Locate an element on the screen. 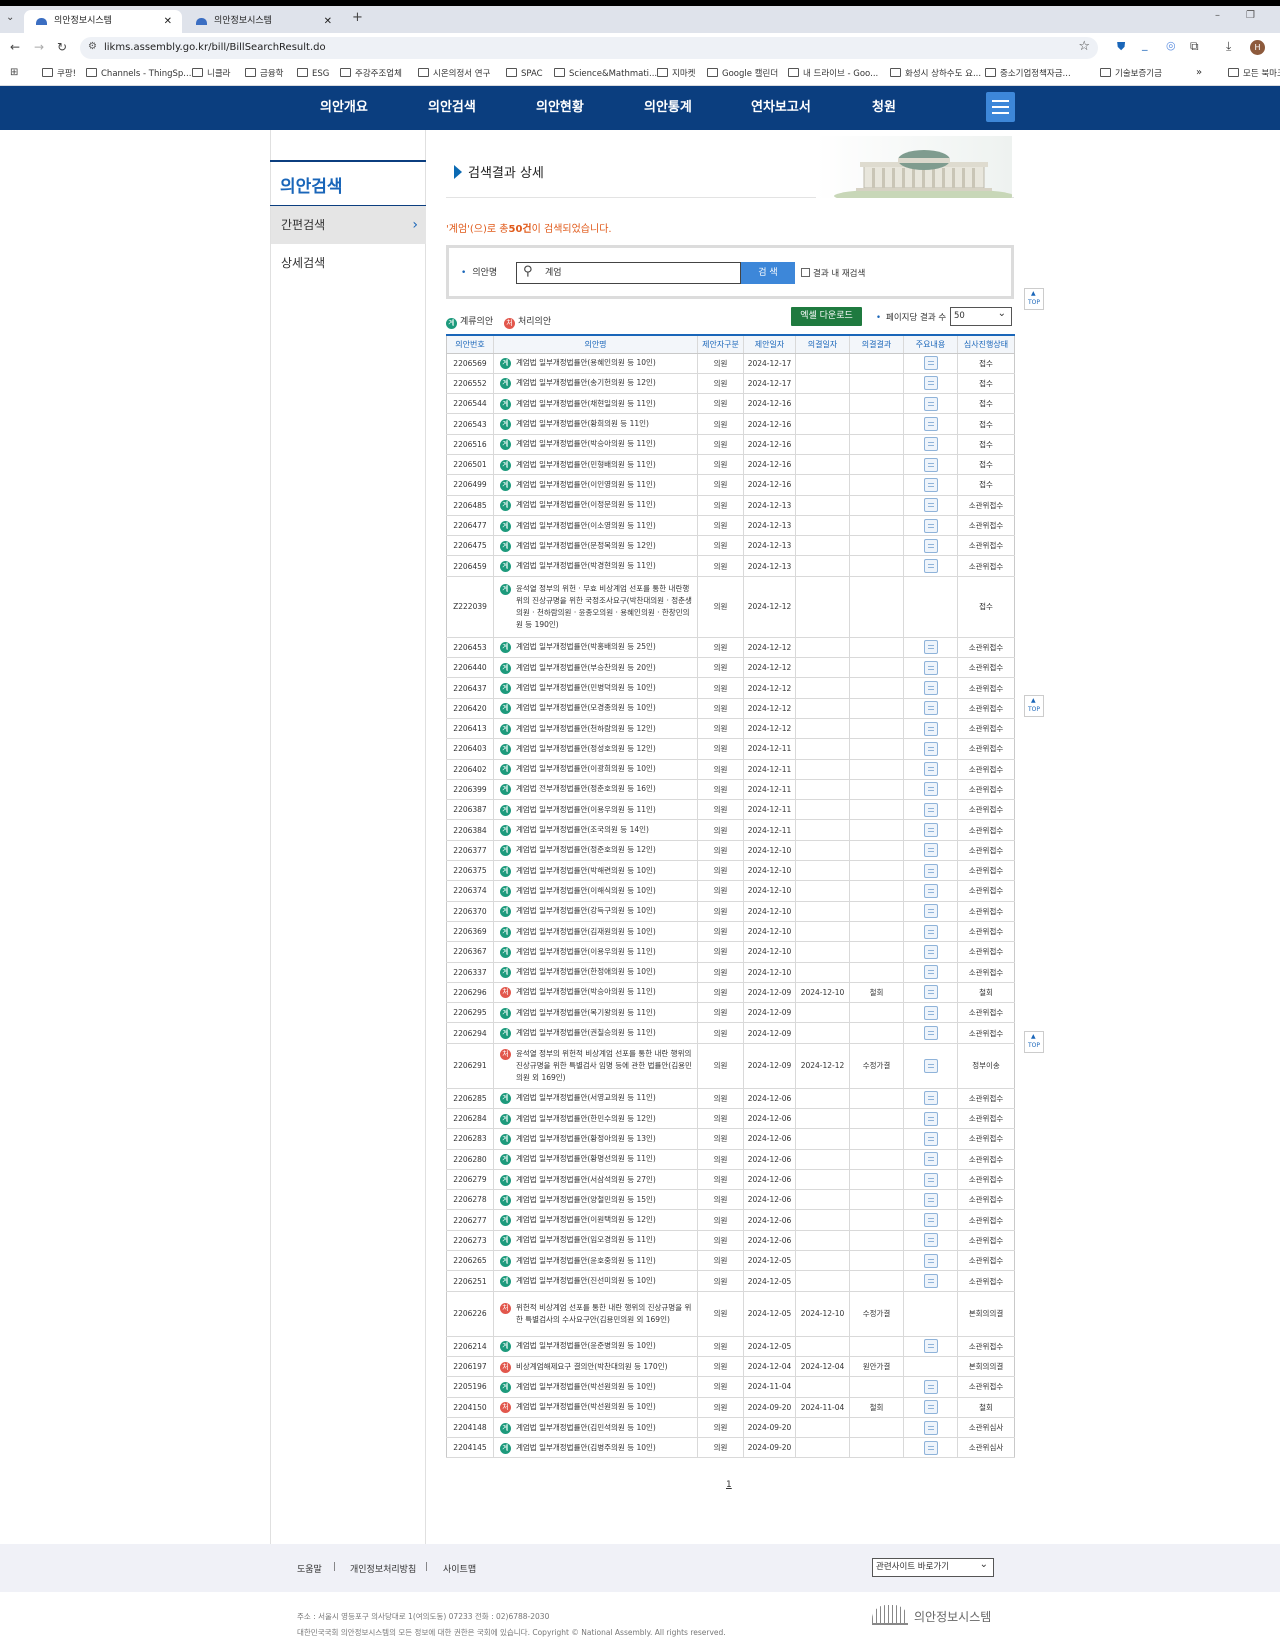 The width and height of the screenshot is (1280, 1638). bill-name-link: 계엄법 일부개정법률안(송기헌의원 등 12인) is located at coordinates (586, 383).